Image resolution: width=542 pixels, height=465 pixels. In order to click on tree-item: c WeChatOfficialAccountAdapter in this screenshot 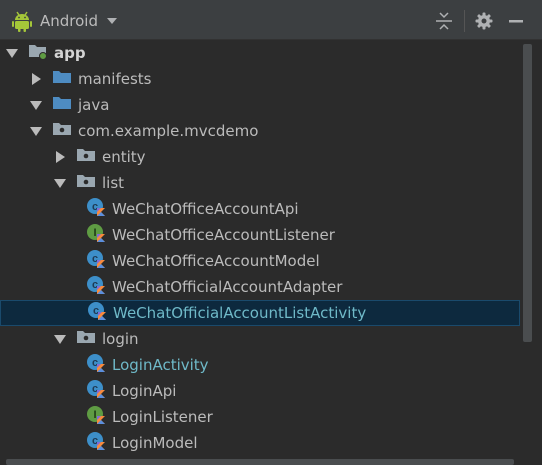, I will do `click(260, 287)`.